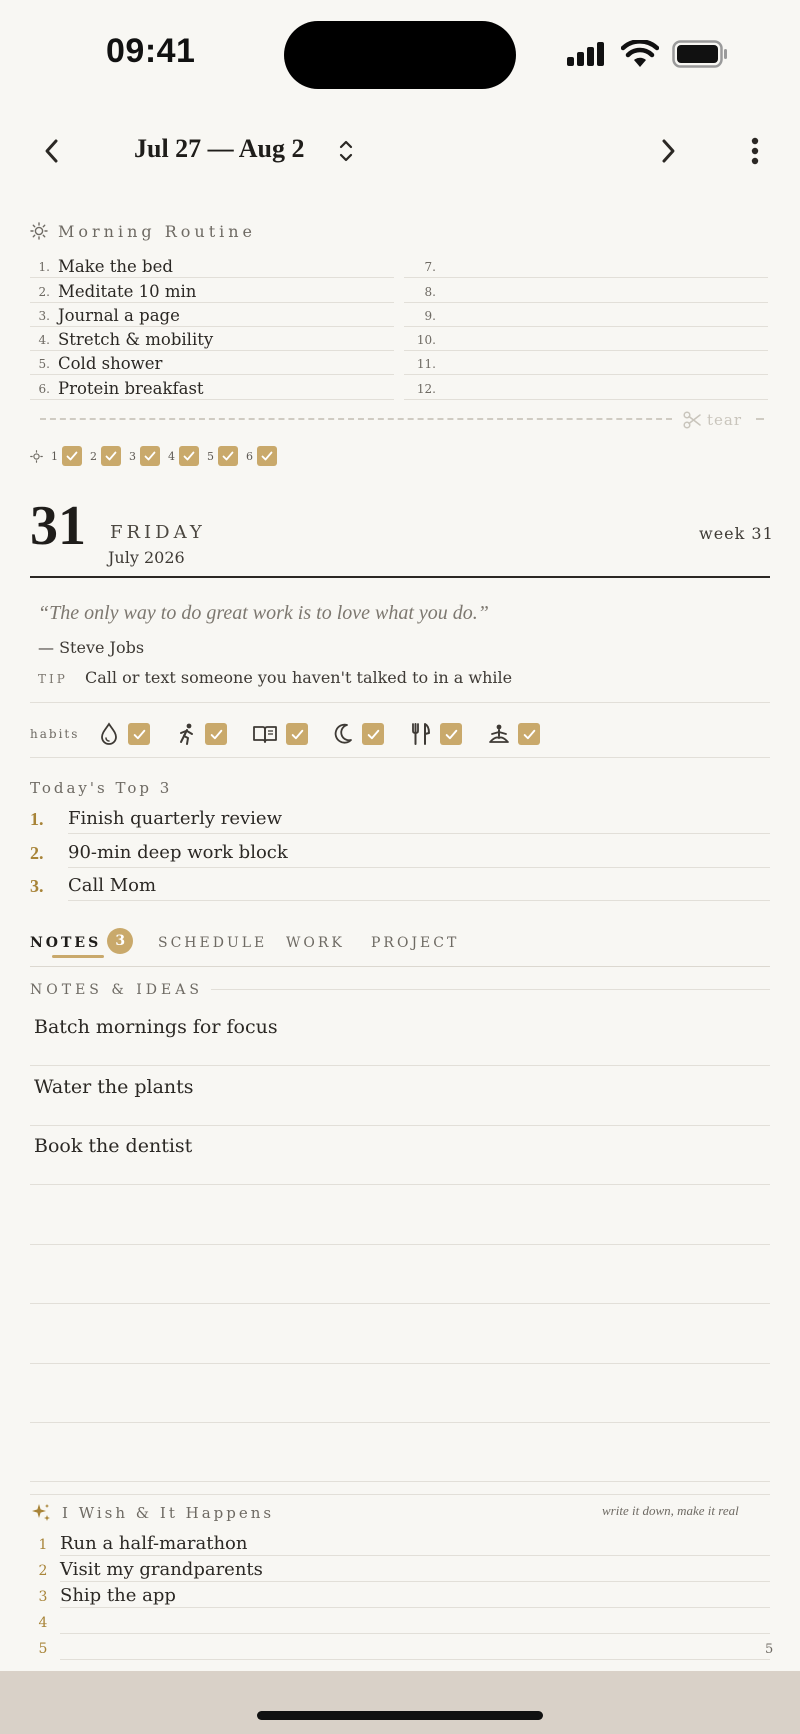 This screenshot has width=800, height=1734. Describe the element at coordinates (136, 340) in the screenshot. I see `routine-item-text: Stretch & mobility` at that location.